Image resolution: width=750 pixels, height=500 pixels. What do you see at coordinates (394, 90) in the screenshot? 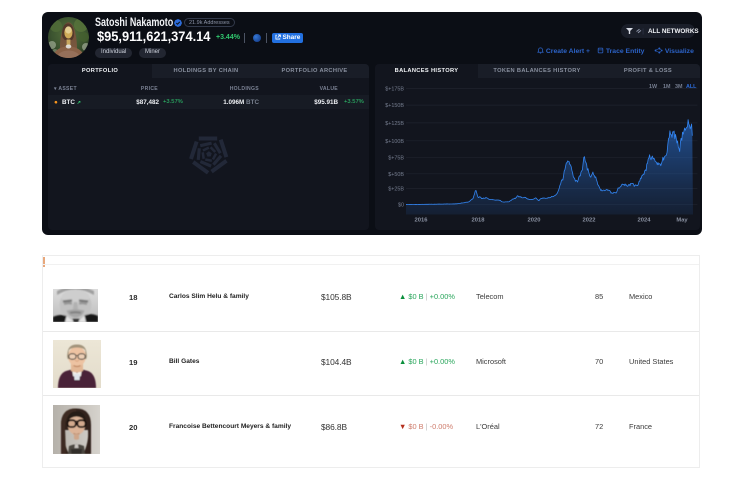
I see `svg-text: $+175B` at bounding box center [394, 90].